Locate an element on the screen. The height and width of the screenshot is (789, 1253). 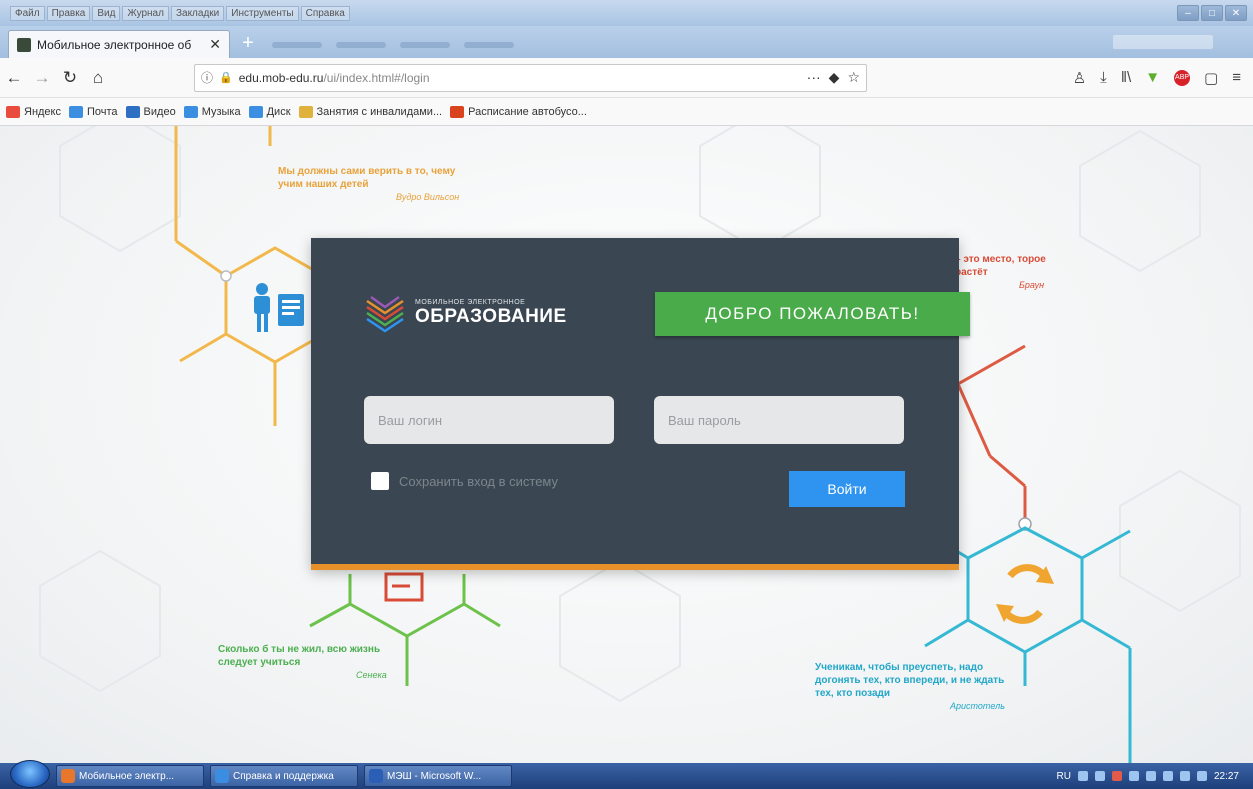
menu-history: Журнал is located at coordinates (145, 13).